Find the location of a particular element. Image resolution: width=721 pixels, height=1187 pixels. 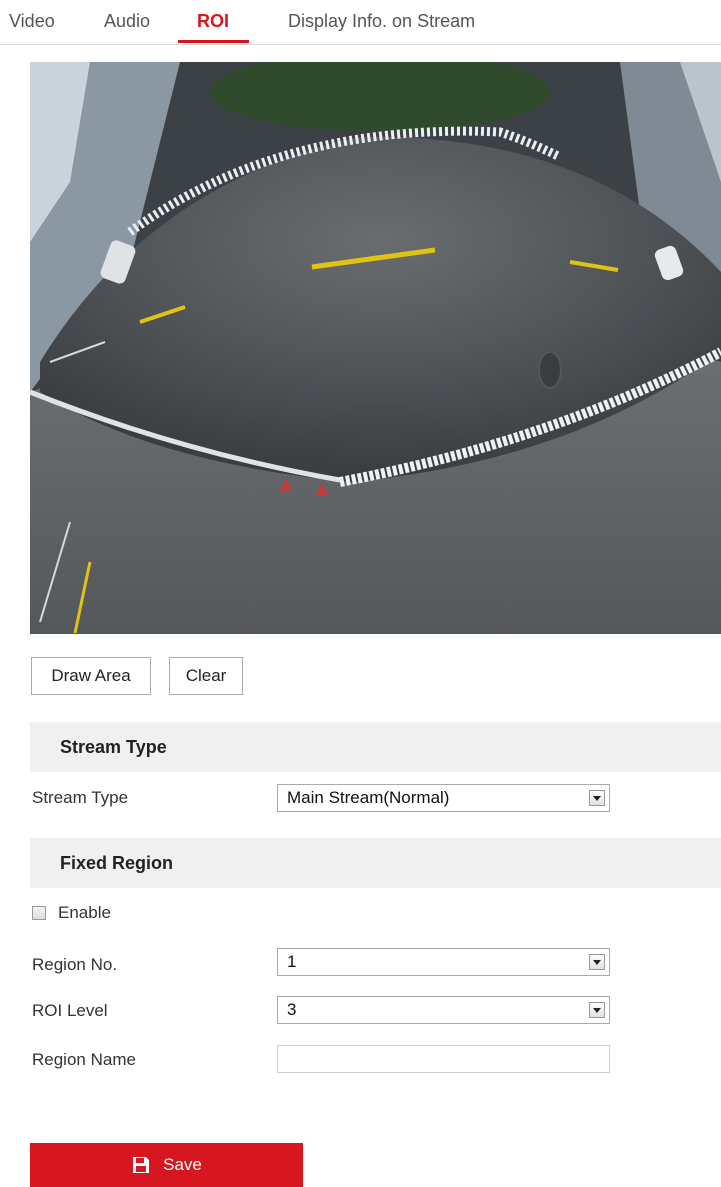

section-title: Stream Type is located at coordinates (113, 746).